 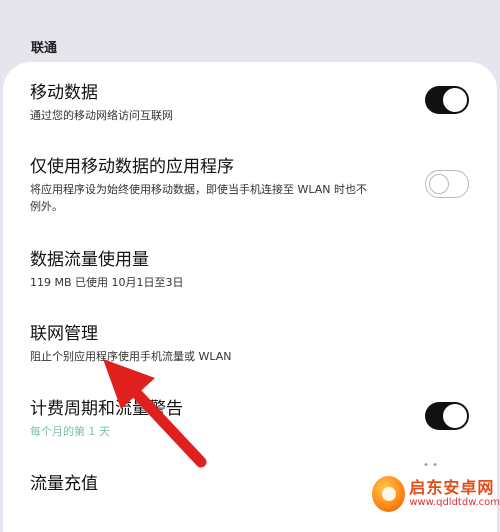 I want to click on setting-subtitle: 119 MB 已使用 10月1日至3日, so click(x=107, y=282).